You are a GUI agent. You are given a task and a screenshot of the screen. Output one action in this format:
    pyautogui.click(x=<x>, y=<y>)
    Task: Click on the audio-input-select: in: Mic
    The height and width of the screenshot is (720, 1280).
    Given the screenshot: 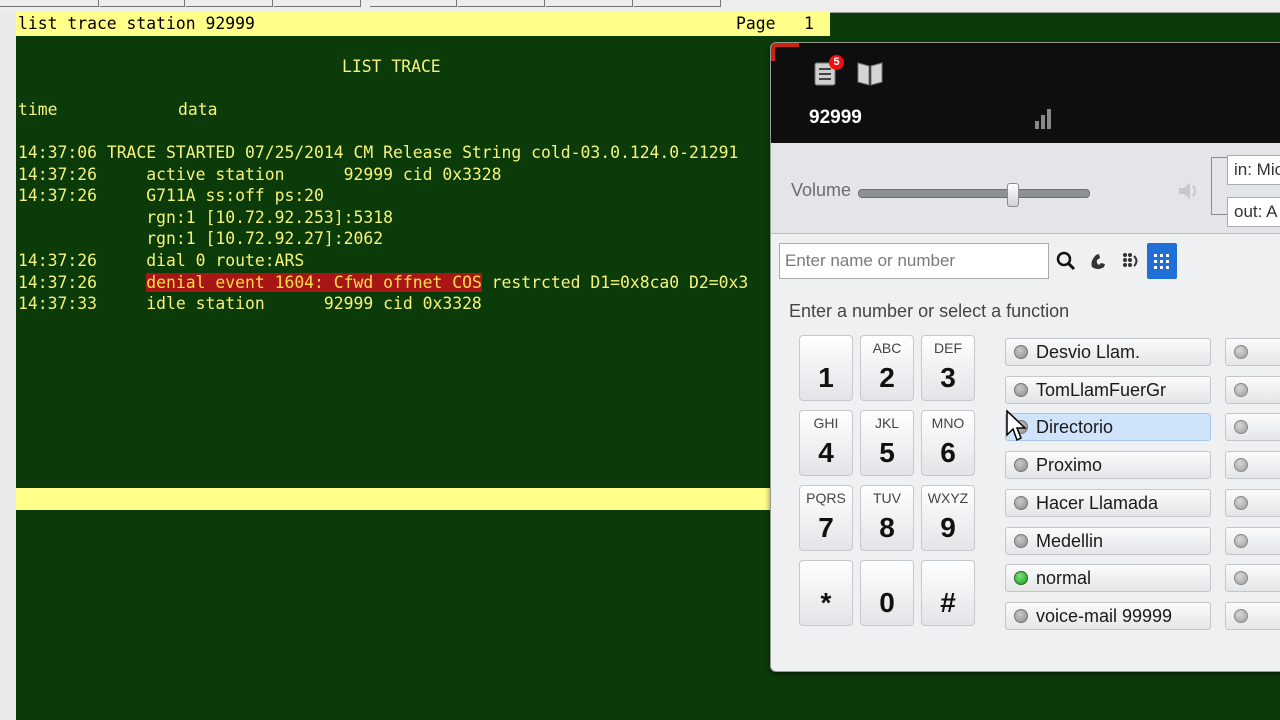 What is the action you would take?
    pyautogui.click(x=1253, y=170)
    